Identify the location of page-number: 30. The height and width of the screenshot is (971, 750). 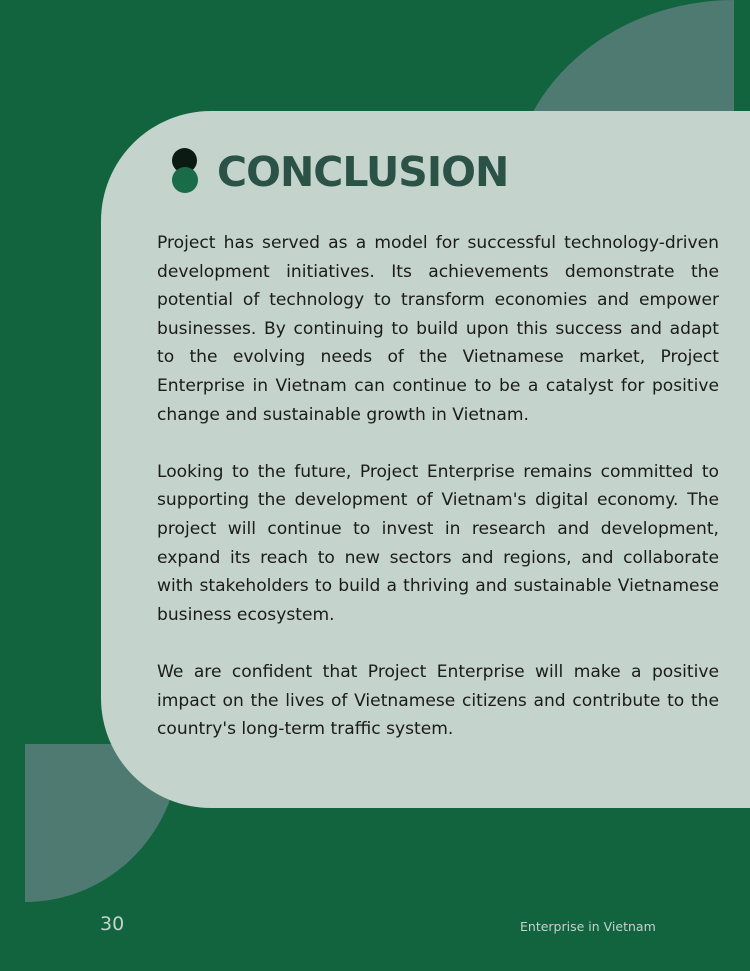
(112, 924).